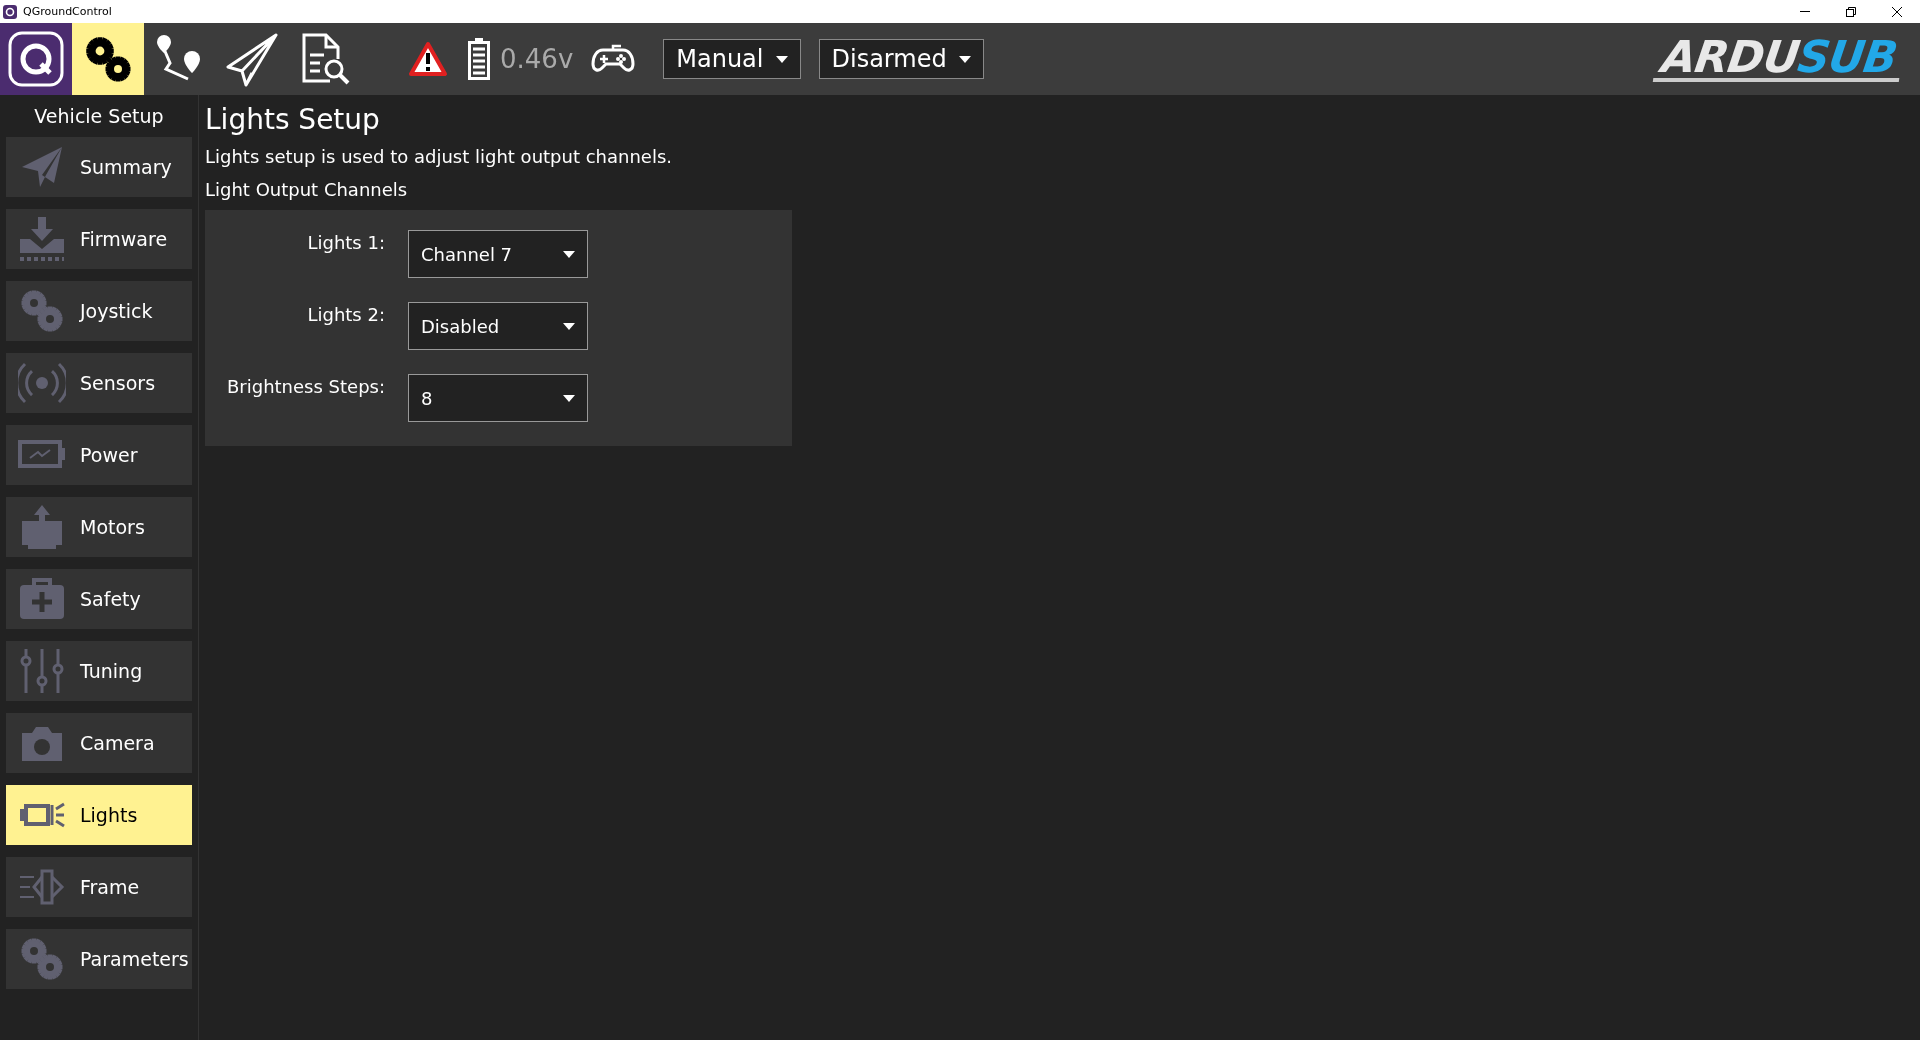  Describe the element at coordinates (537, 59) in the screenshot. I see `battery-voltage: 0.46v` at that location.